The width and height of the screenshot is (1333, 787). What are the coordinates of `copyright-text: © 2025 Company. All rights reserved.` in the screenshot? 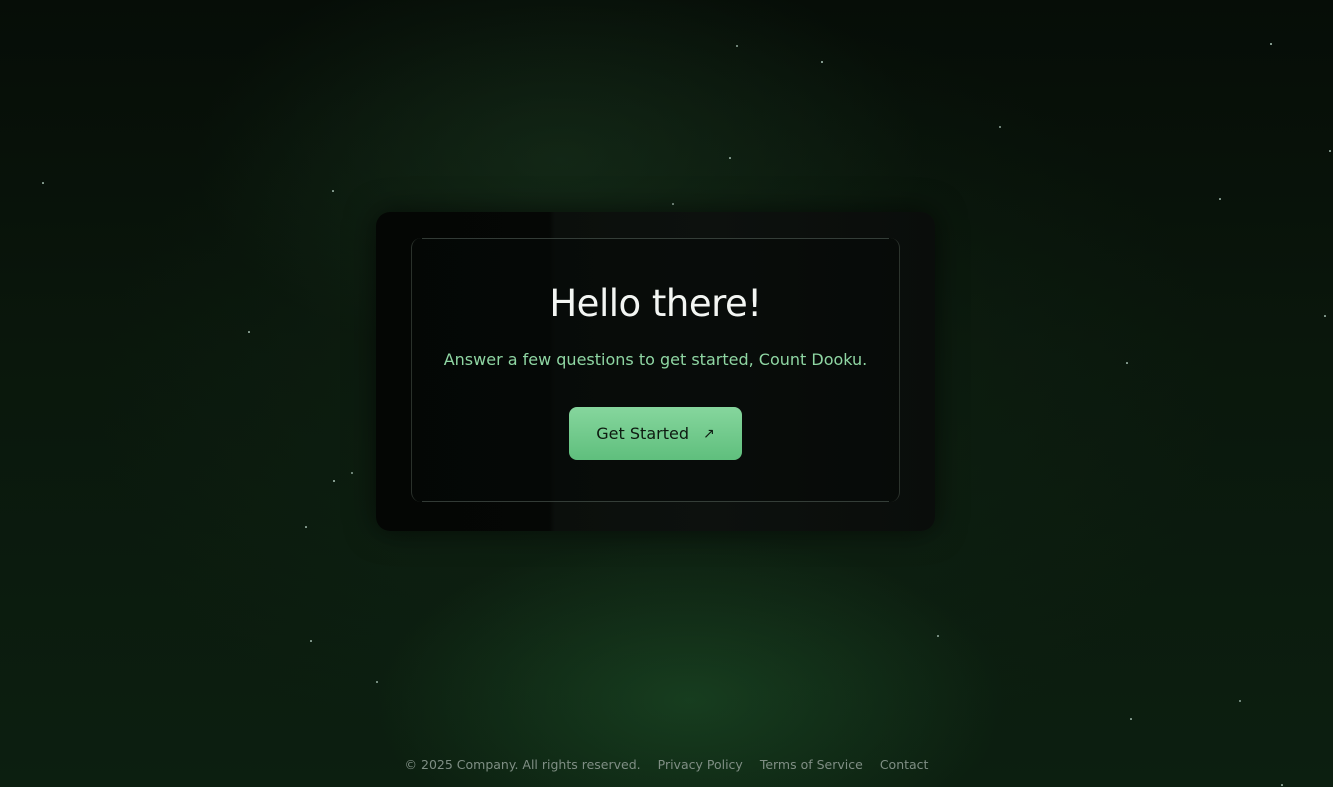 It's located at (522, 764).